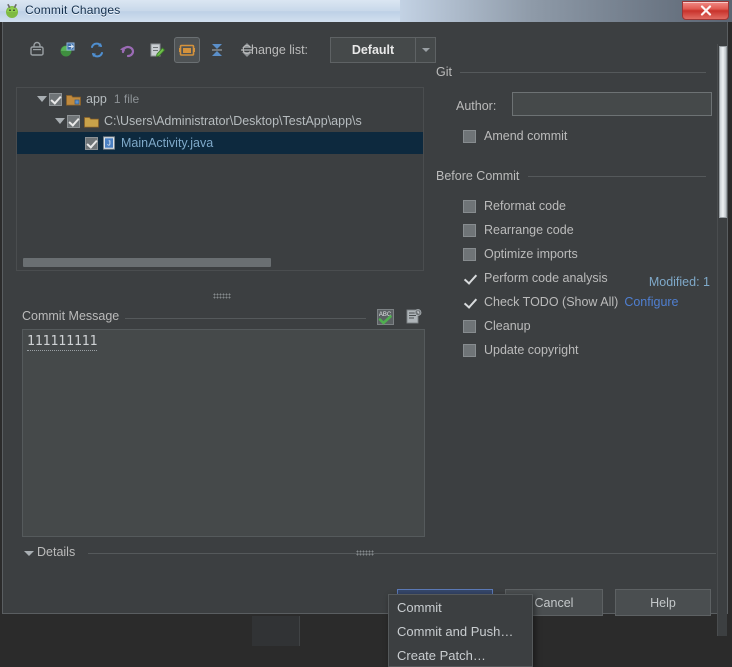 Image resolution: width=732 pixels, height=667 pixels. Describe the element at coordinates (220, 99) in the screenshot. I see `tree-row: app 1 file` at that location.